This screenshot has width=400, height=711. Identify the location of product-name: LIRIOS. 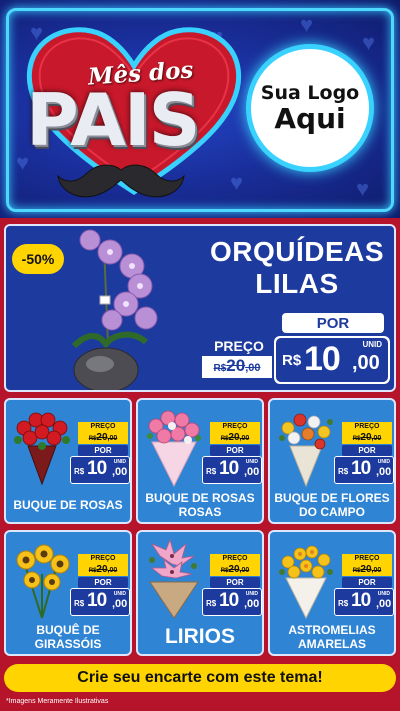
(199, 636).